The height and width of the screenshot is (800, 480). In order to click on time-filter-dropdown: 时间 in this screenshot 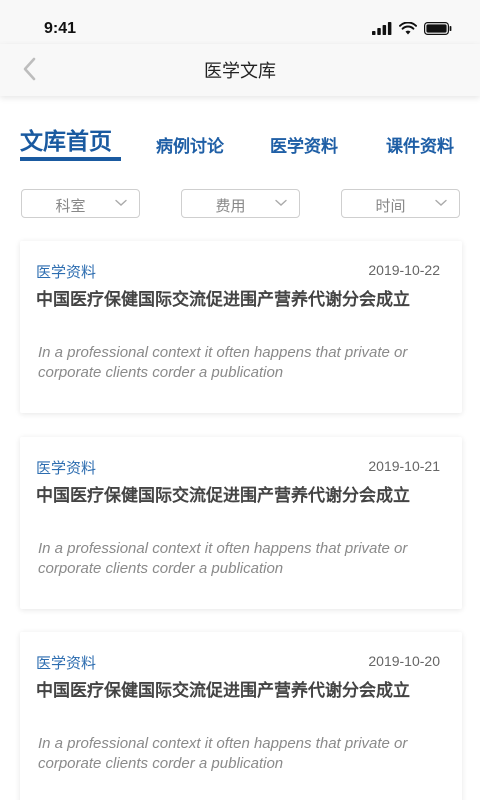, I will do `click(400, 203)`.